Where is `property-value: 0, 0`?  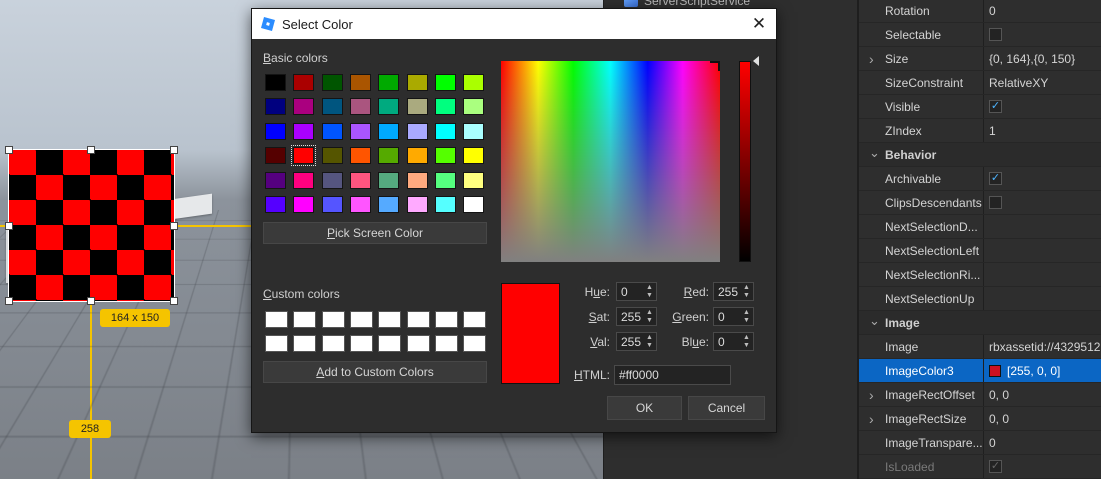 property-value: 0, 0 is located at coordinates (999, 419).